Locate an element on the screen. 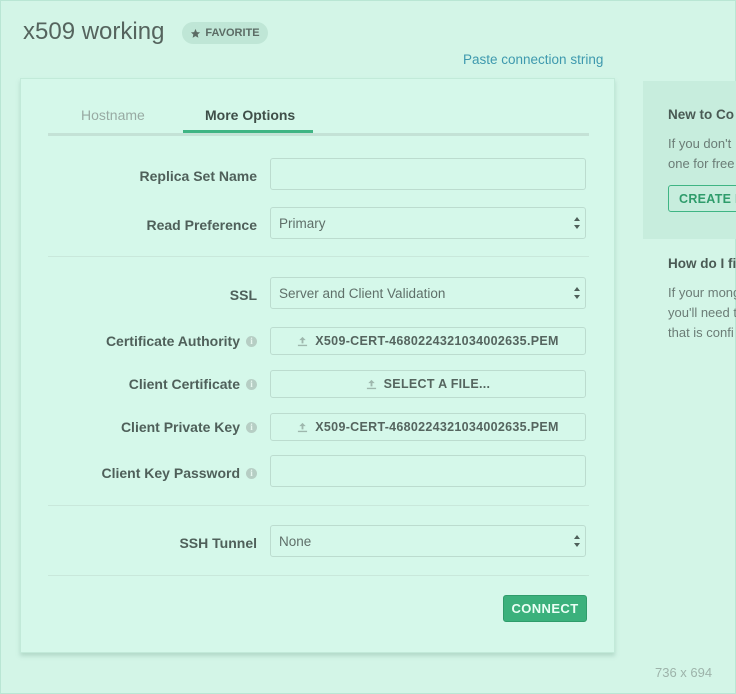  client-key-password-input is located at coordinates (428, 471).